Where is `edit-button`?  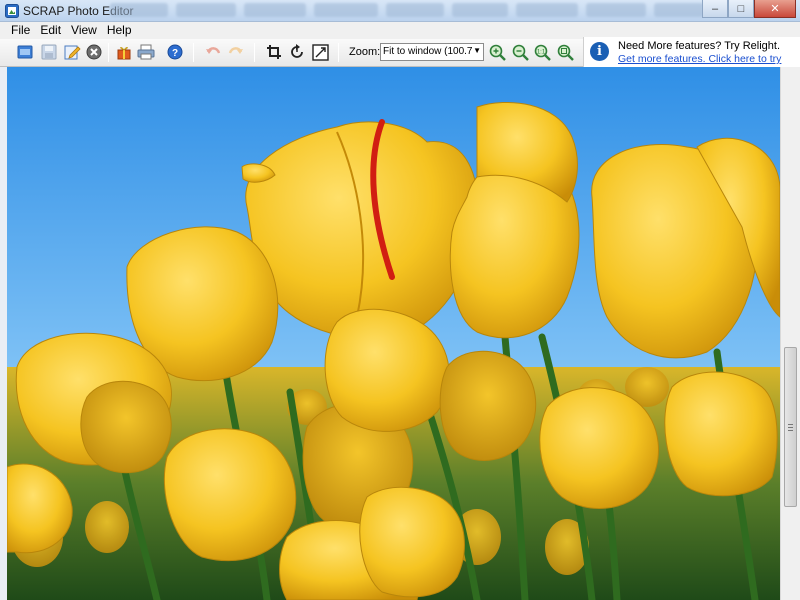
edit-button is located at coordinates (72, 52).